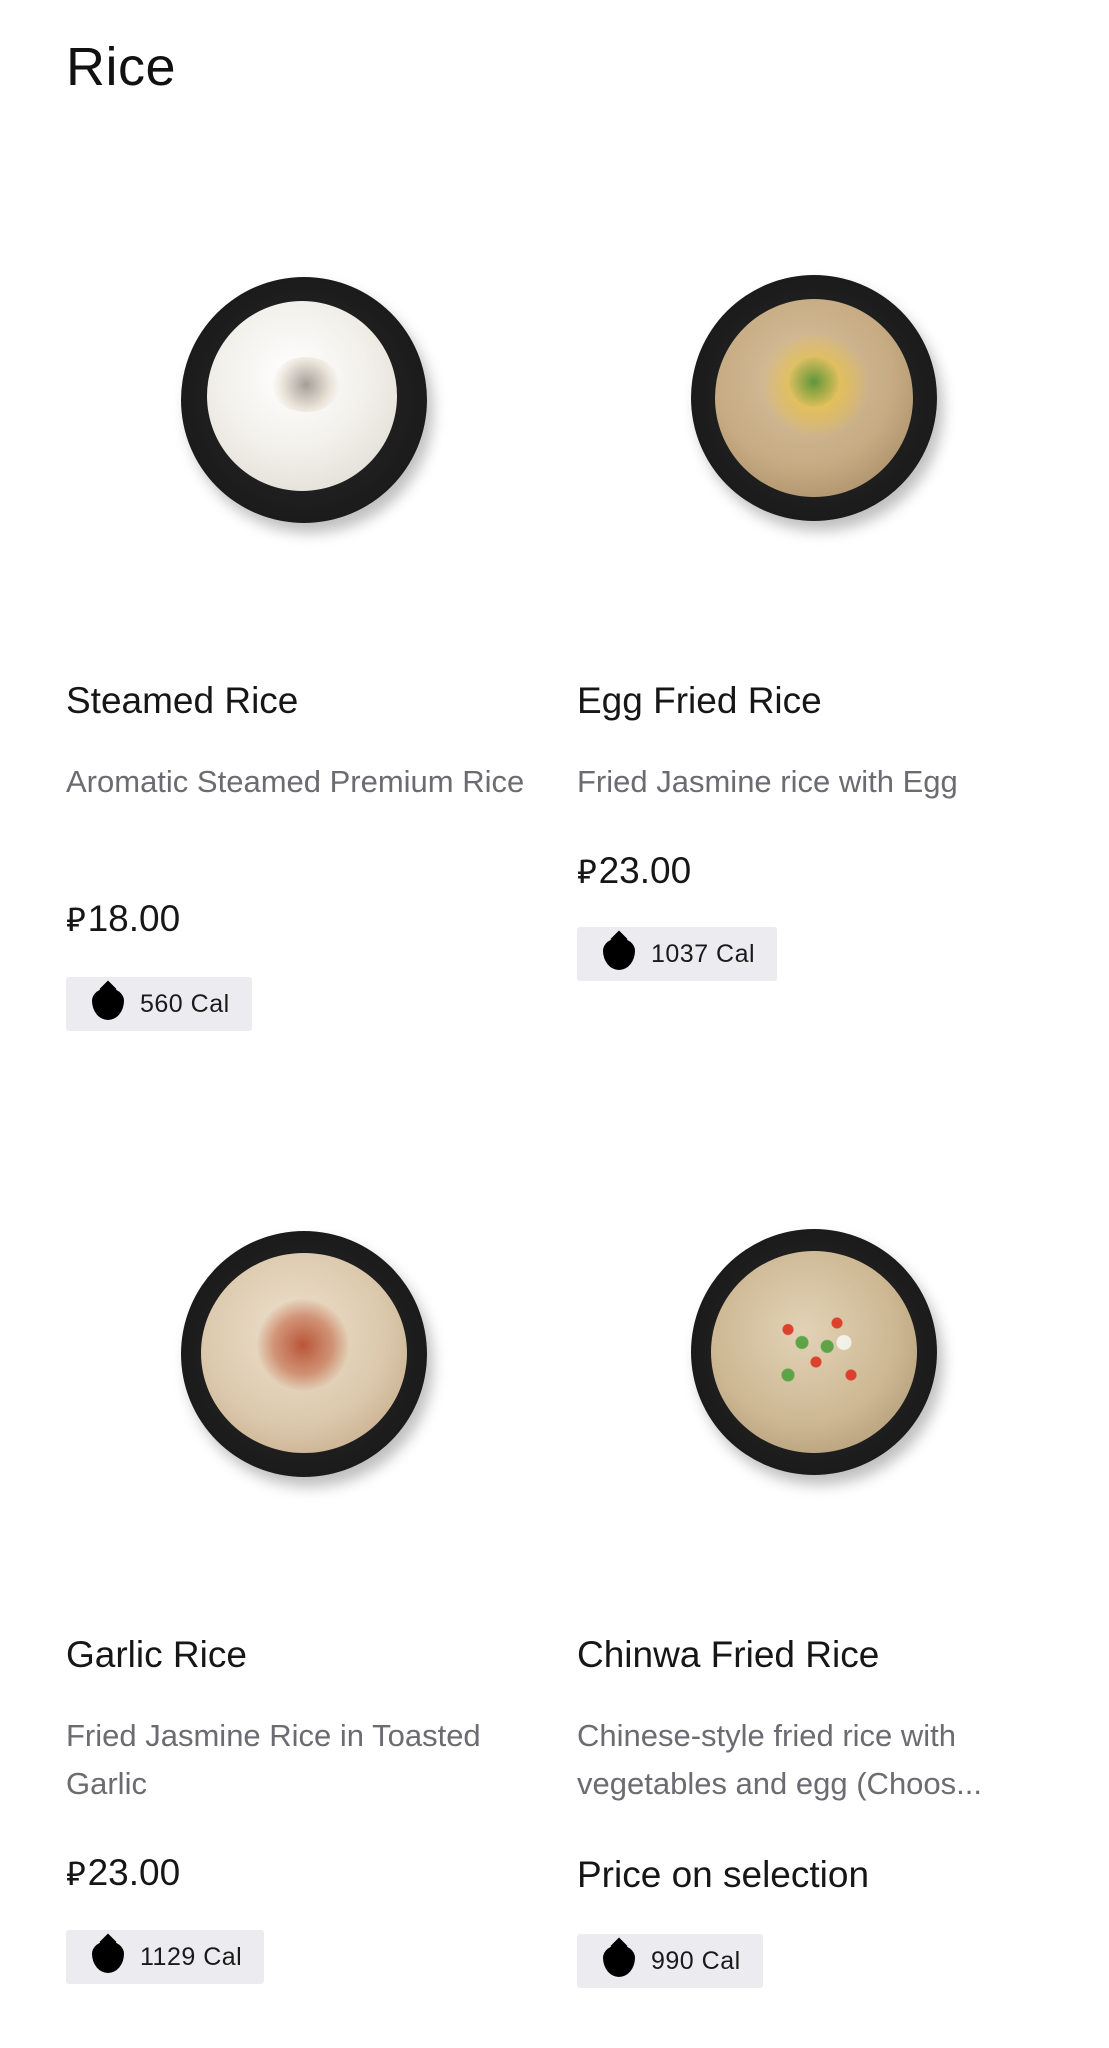  I want to click on section-title: Rice, so click(121, 67).